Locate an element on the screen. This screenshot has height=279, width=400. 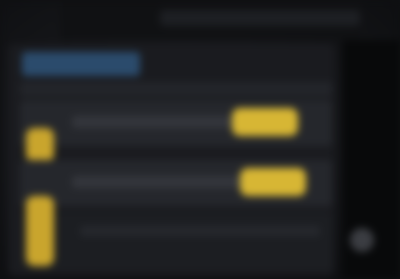
top-bar is located at coordinates (210, 20).